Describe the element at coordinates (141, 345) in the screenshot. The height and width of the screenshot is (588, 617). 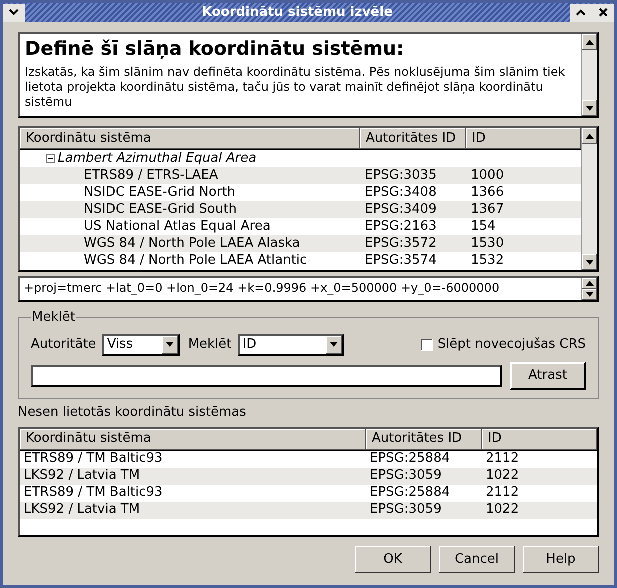
I see `dropdown: Viss` at that location.